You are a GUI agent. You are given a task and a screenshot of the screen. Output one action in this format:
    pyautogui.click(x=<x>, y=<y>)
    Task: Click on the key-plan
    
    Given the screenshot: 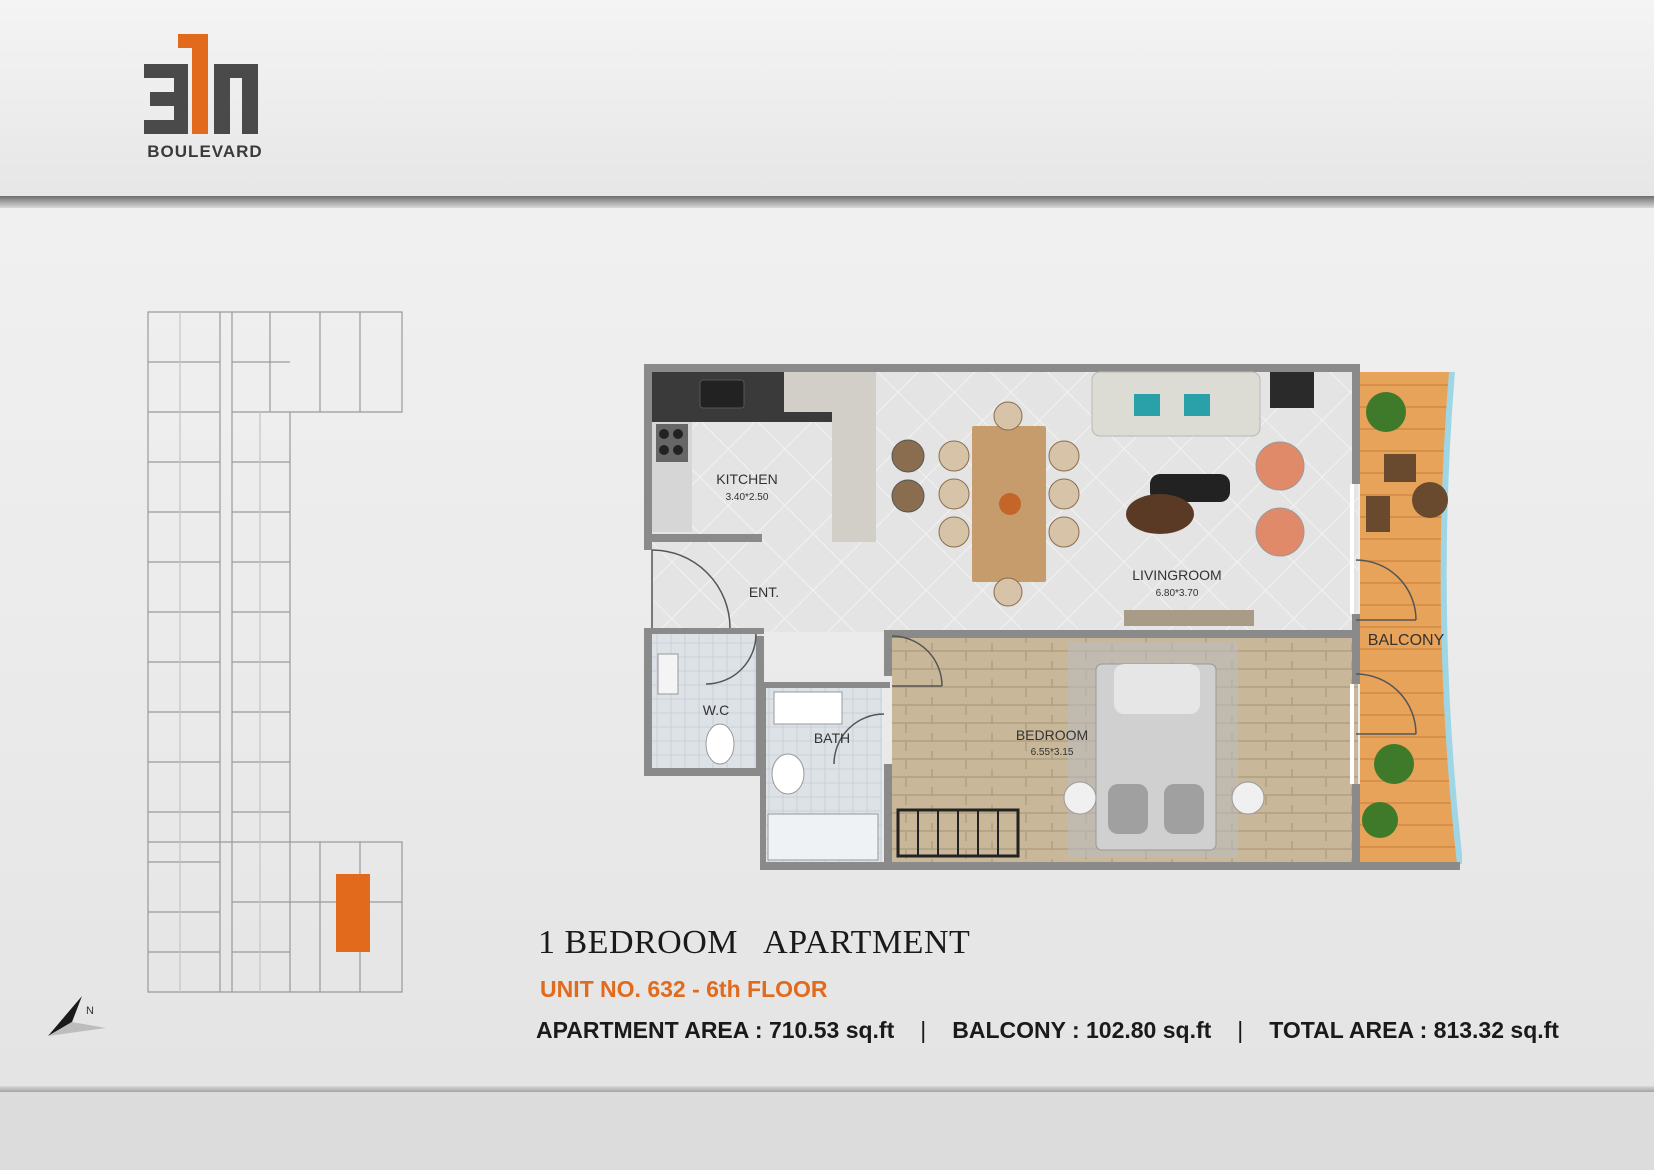 What is the action you would take?
    pyautogui.click(x=275, y=652)
    